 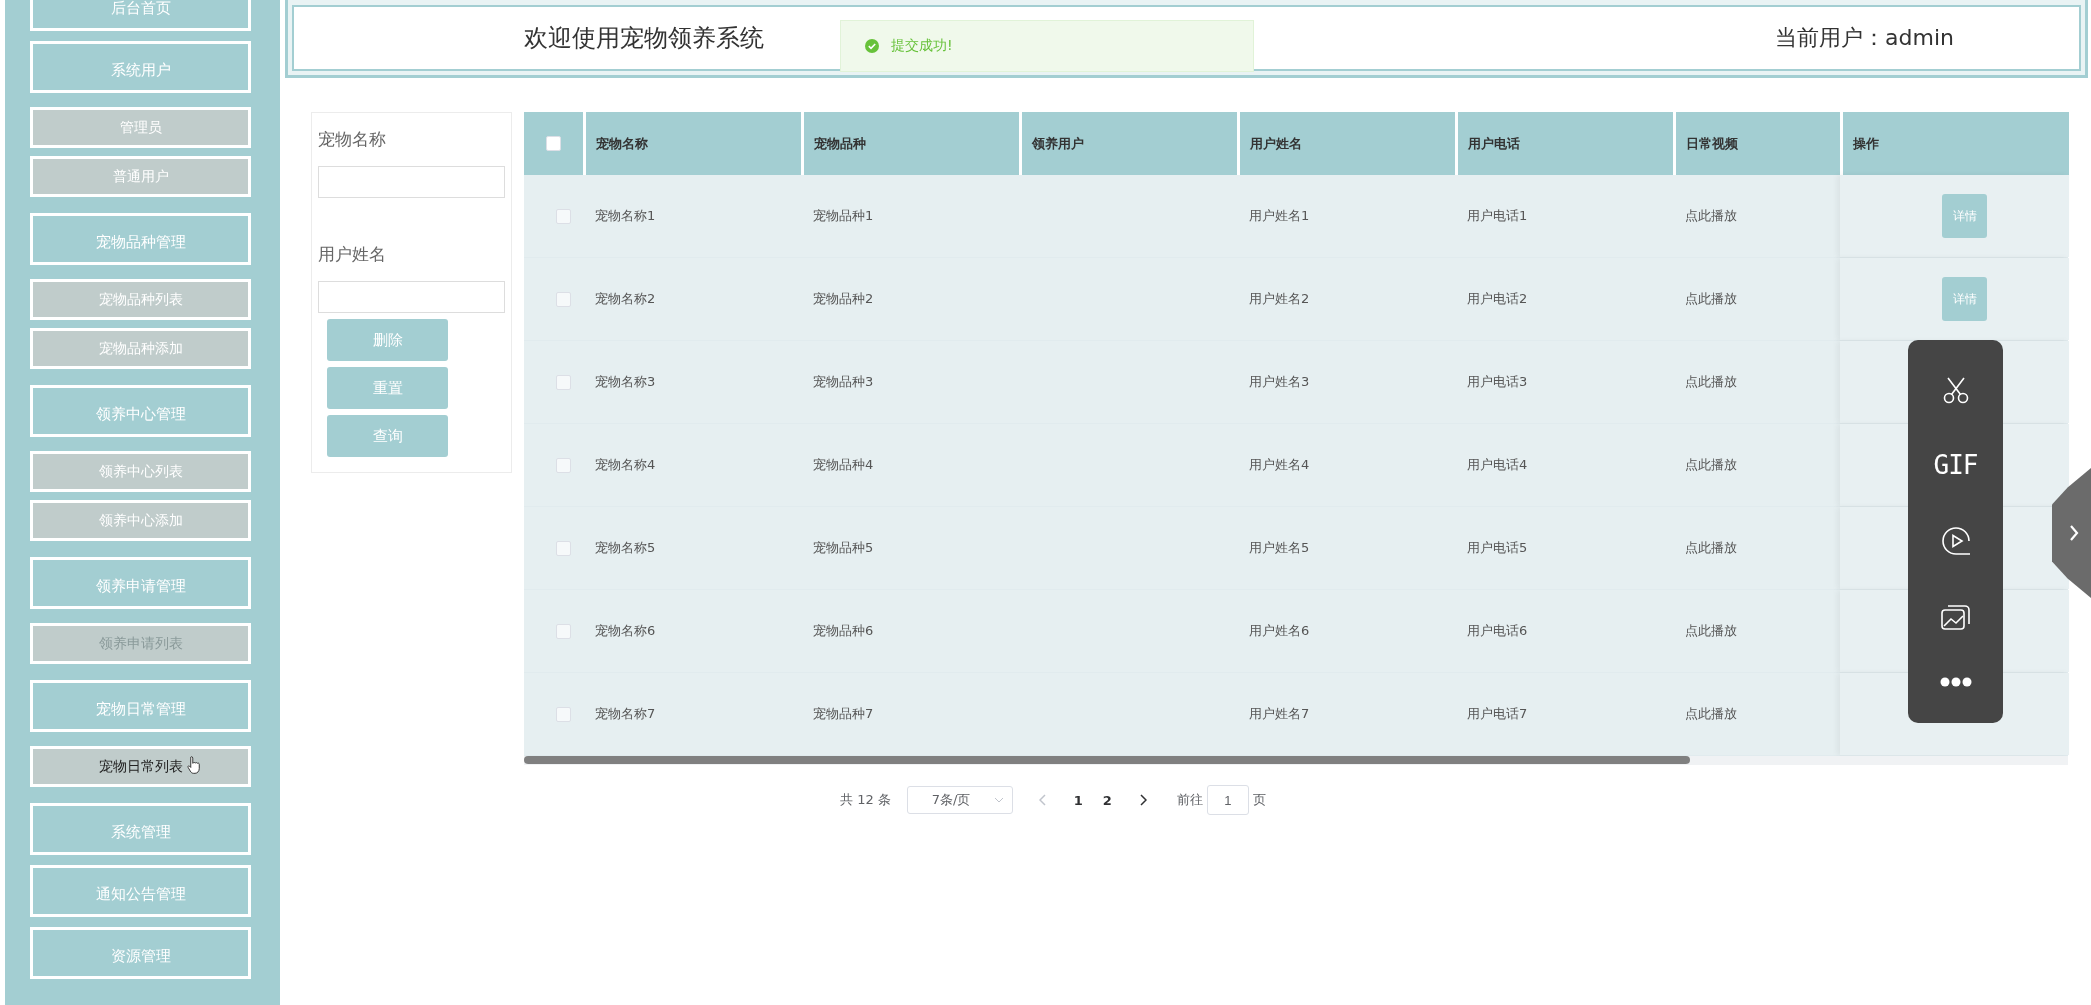 I want to click on more-icon, so click(x=1955, y=681).